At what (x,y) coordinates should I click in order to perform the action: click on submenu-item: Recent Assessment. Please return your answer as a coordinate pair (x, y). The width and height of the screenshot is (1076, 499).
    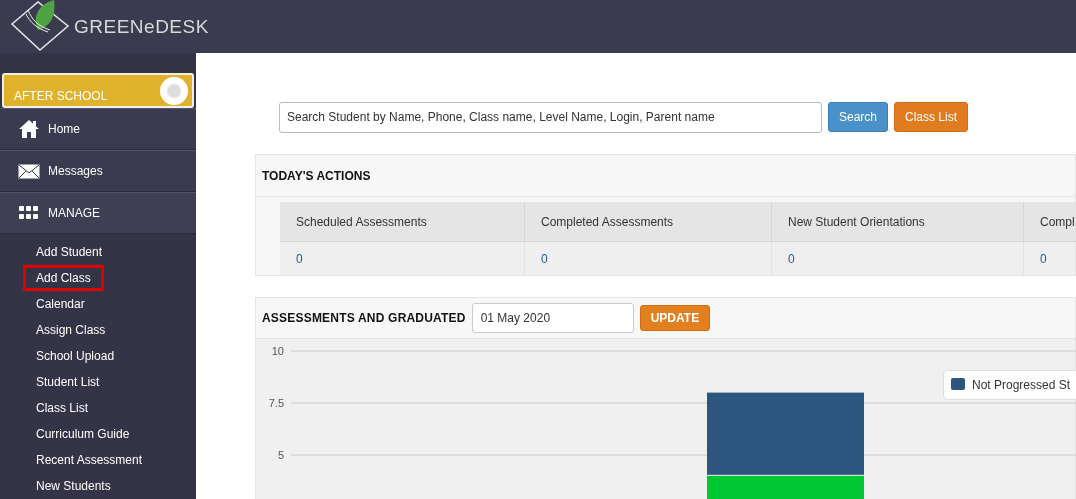
    Looking at the image, I should click on (89, 460).